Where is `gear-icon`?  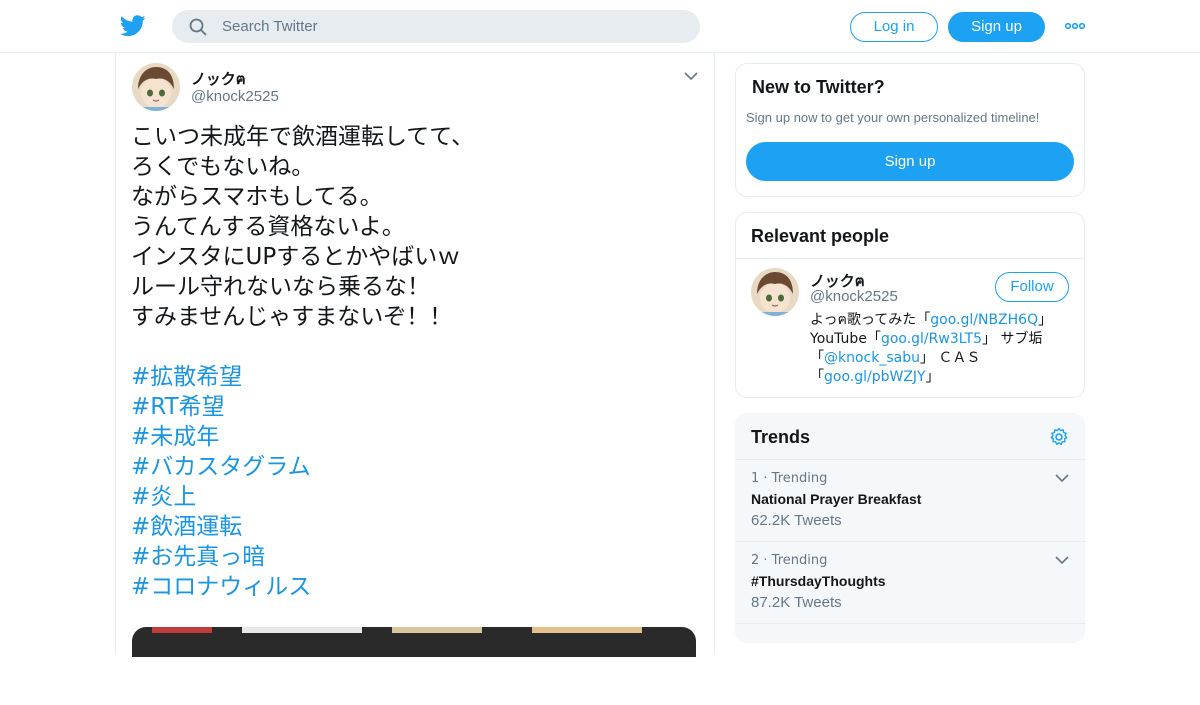
gear-icon is located at coordinates (1059, 437).